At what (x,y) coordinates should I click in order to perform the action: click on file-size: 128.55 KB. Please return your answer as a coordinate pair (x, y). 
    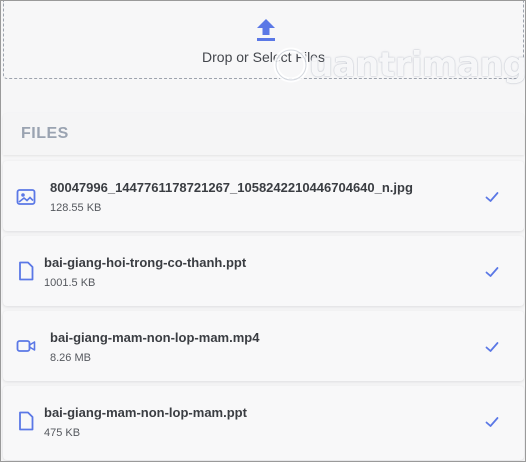
    Looking at the image, I should click on (76, 208).